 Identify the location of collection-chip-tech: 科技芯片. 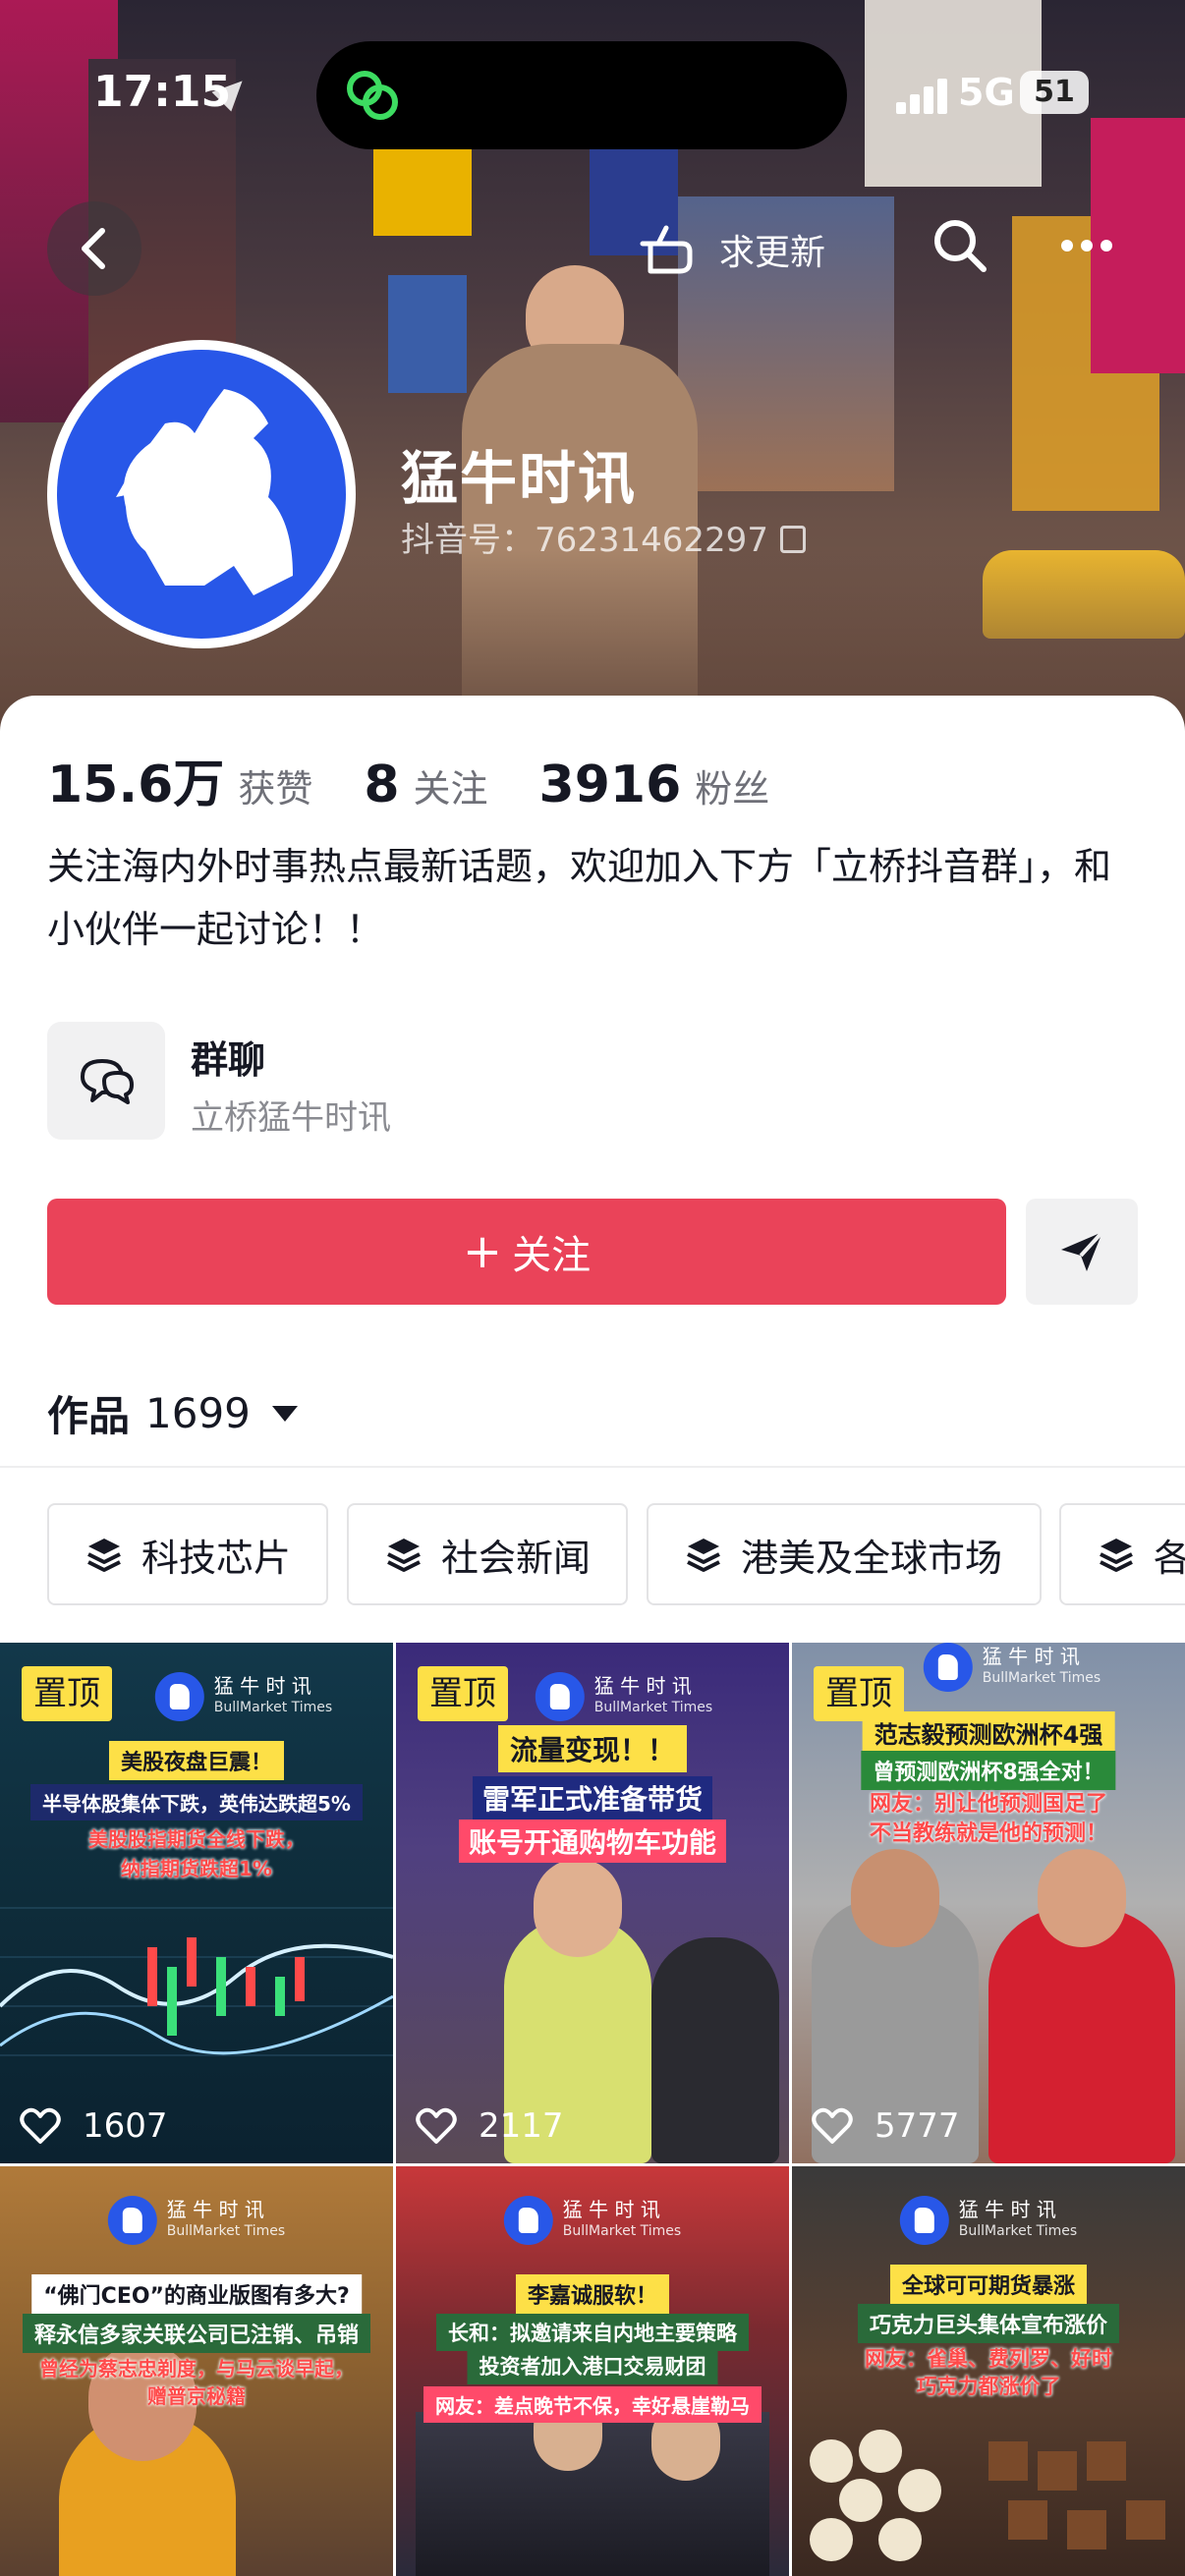
(187, 1554).